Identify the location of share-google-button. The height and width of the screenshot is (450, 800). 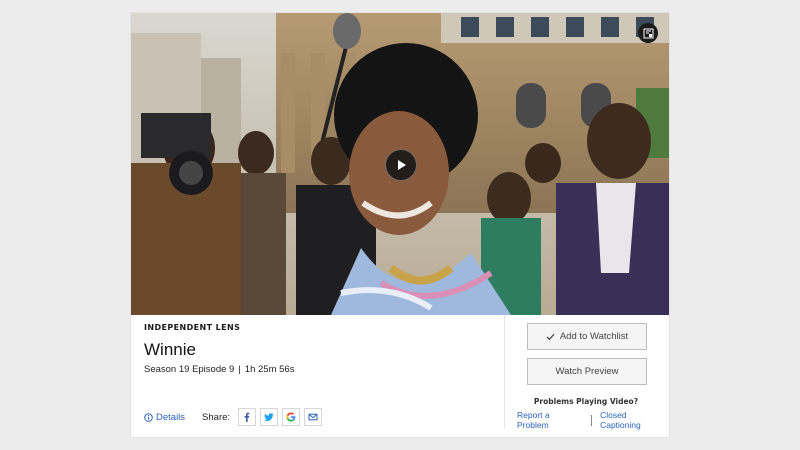
(291, 417).